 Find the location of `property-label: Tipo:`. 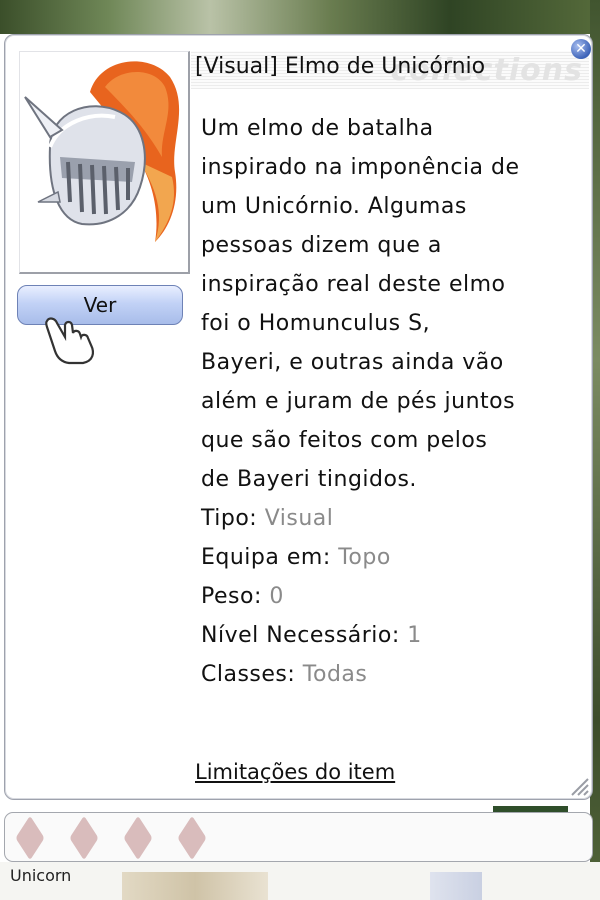

property-label: Tipo: is located at coordinates (233, 518).